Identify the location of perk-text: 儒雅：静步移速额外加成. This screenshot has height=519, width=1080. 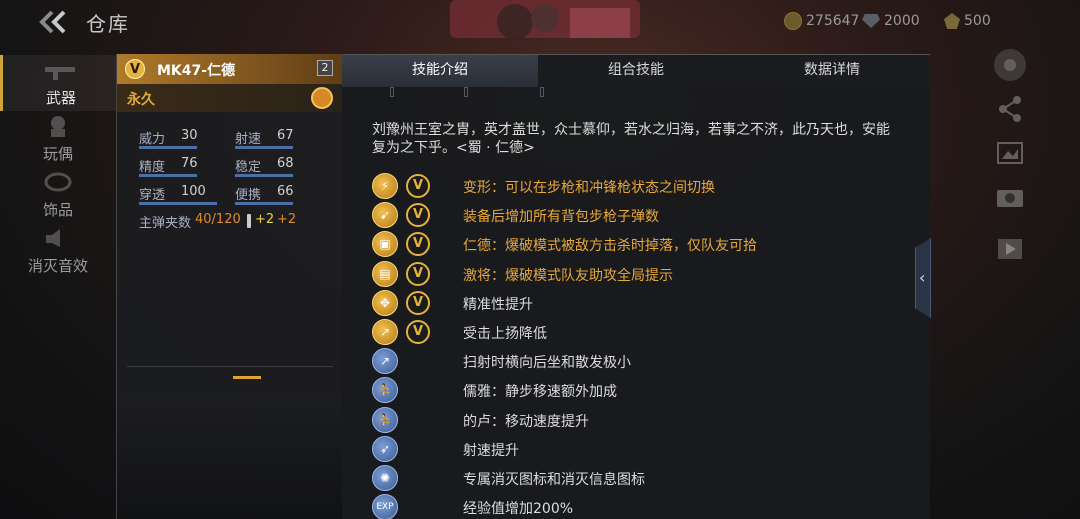
(540, 392).